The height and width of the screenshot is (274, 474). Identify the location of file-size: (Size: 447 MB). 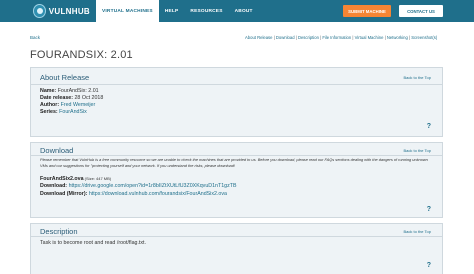
(97, 178).